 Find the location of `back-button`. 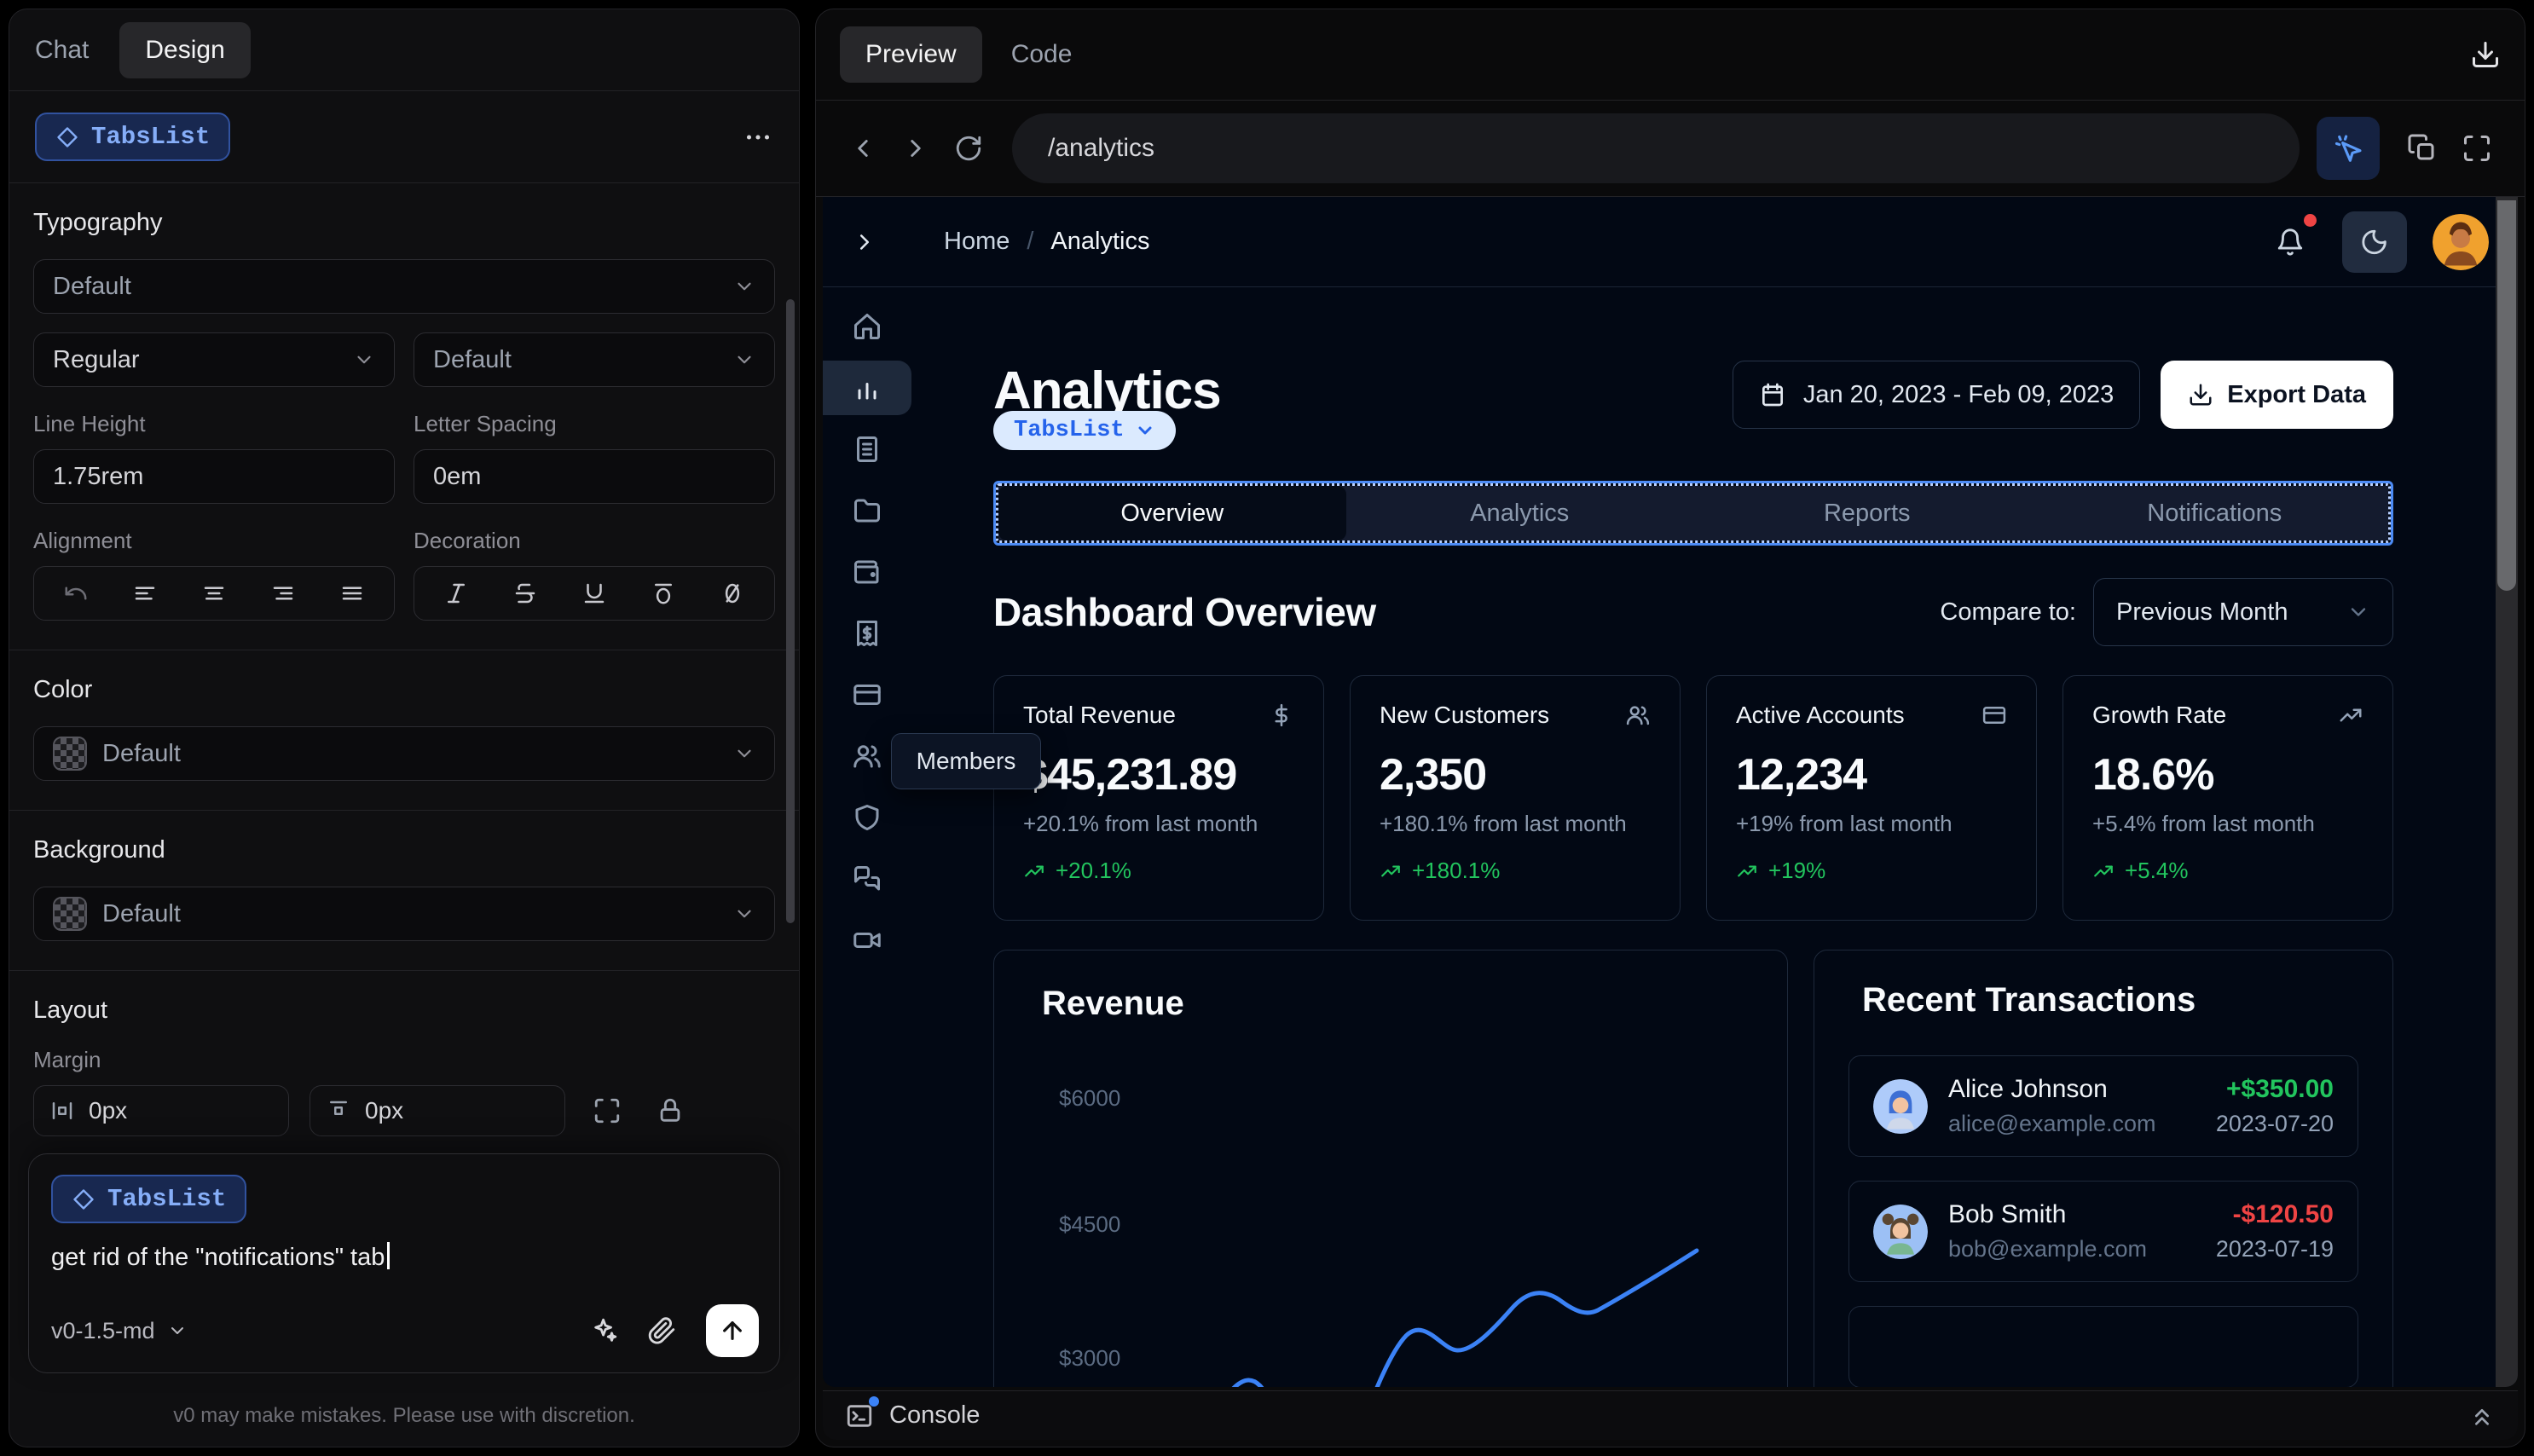

back-button is located at coordinates (862, 148).